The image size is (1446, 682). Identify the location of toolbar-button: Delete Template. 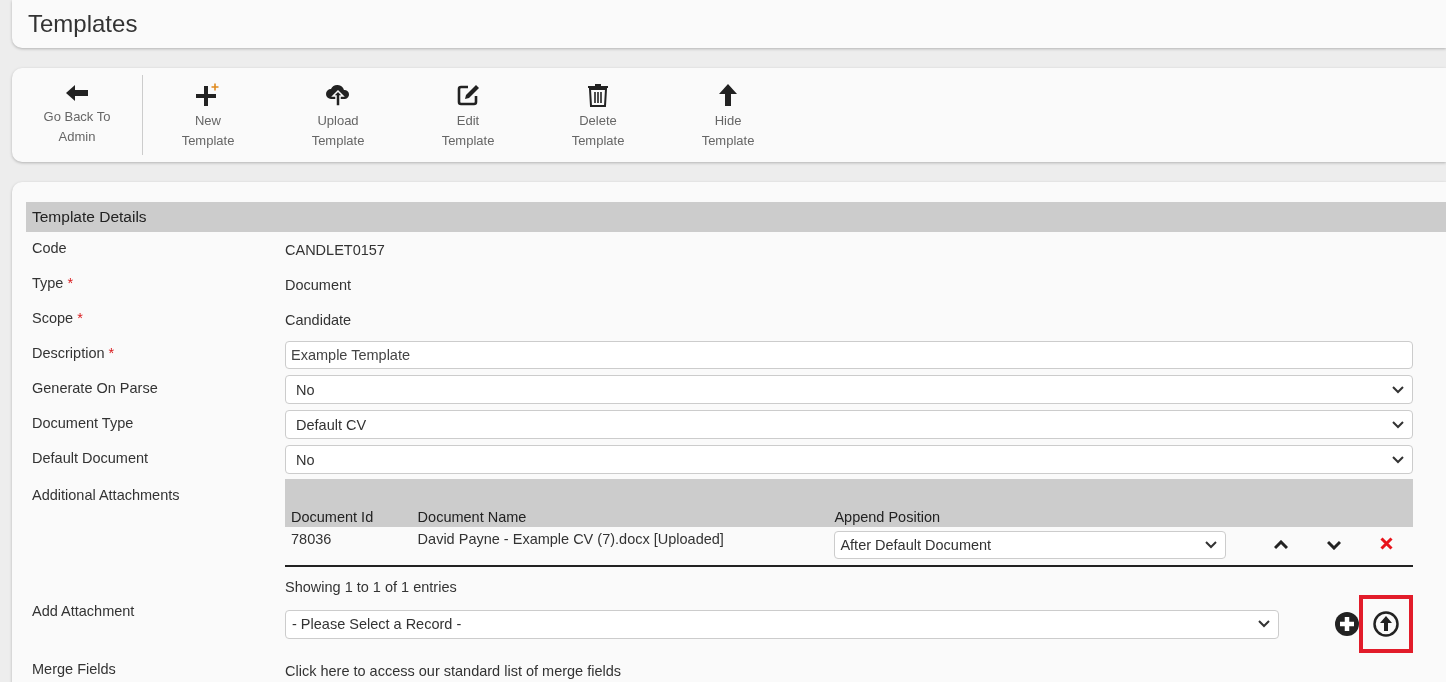
(598, 115).